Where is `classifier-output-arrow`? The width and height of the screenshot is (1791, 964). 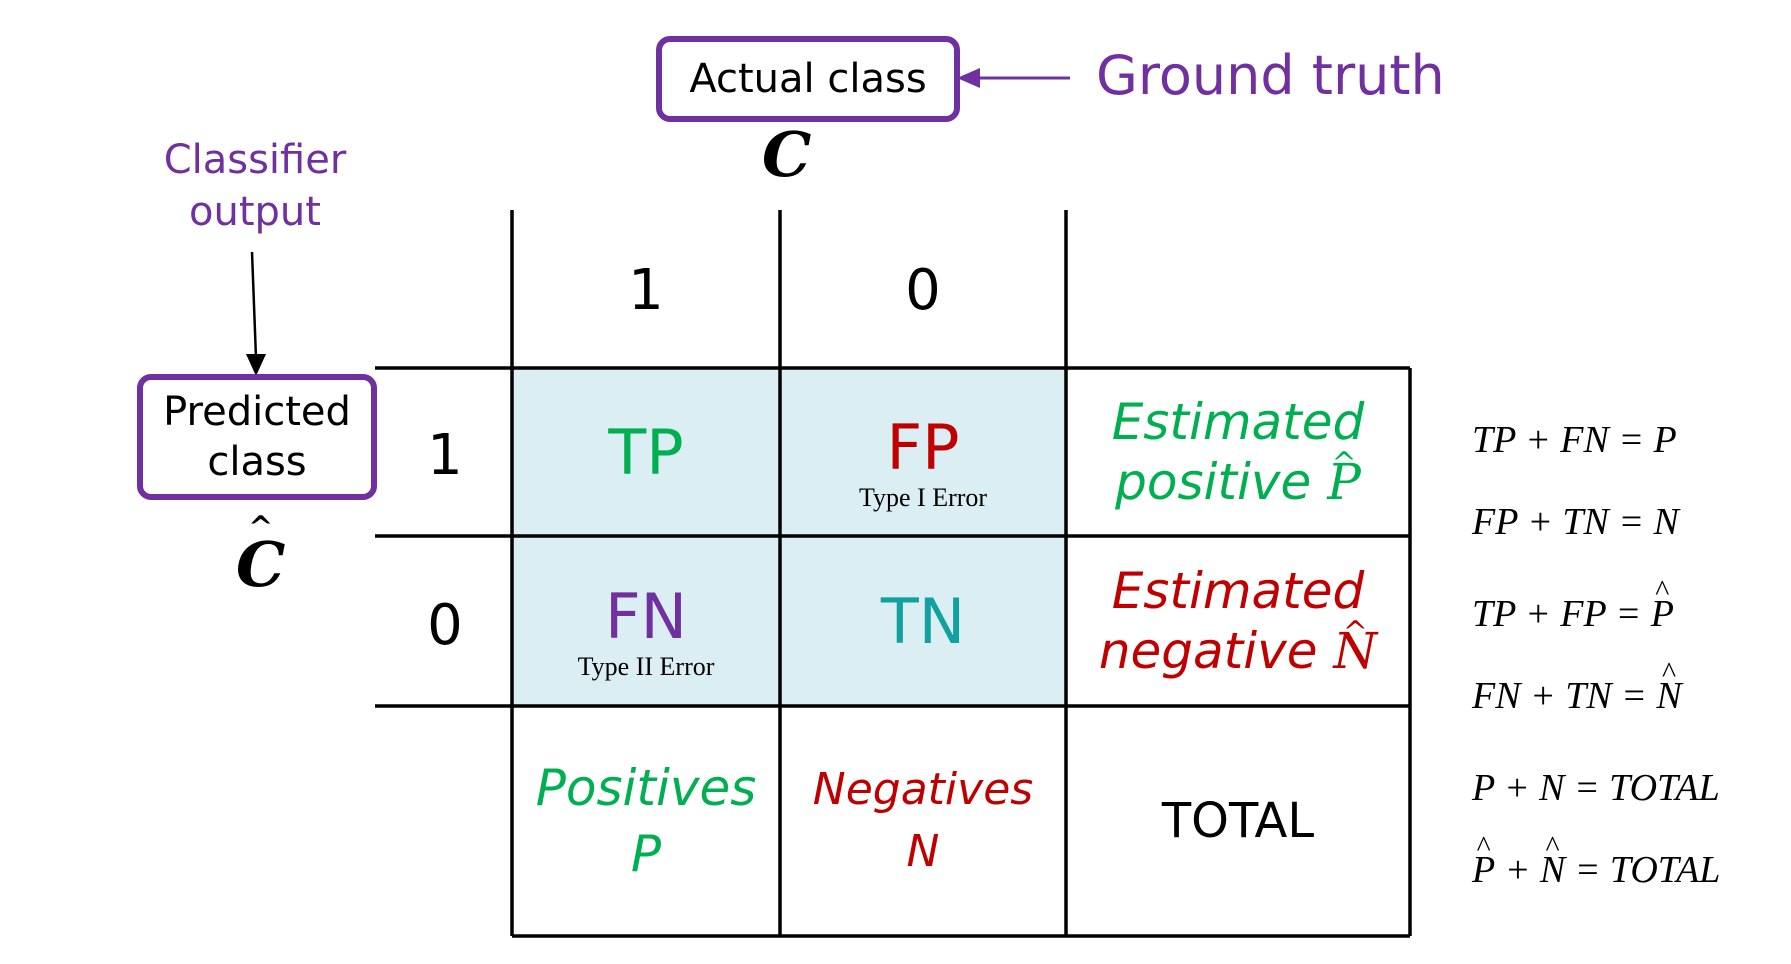
classifier-output-arrow is located at coordinates (254, 305).